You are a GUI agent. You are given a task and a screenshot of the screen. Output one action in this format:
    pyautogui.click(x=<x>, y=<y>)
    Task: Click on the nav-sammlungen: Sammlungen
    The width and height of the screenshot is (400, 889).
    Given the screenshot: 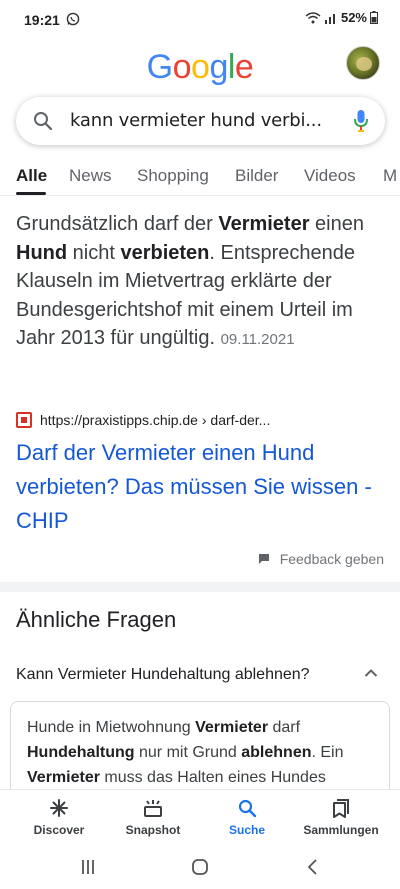 What is the action you would take?
    pyautogui.click(x=341, y=818)
    